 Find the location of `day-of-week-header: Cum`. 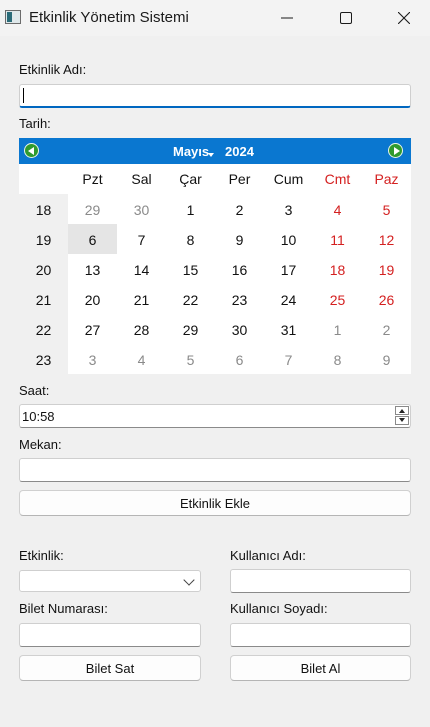

day-of-week-header: Cum is located at coordinates (288, 179).